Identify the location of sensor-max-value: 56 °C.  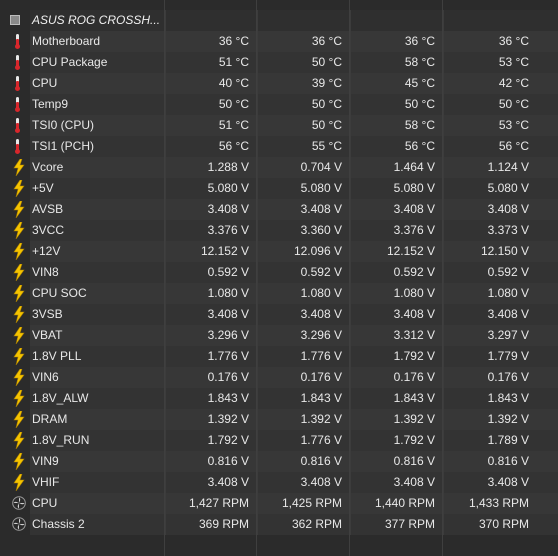
(396, 146).